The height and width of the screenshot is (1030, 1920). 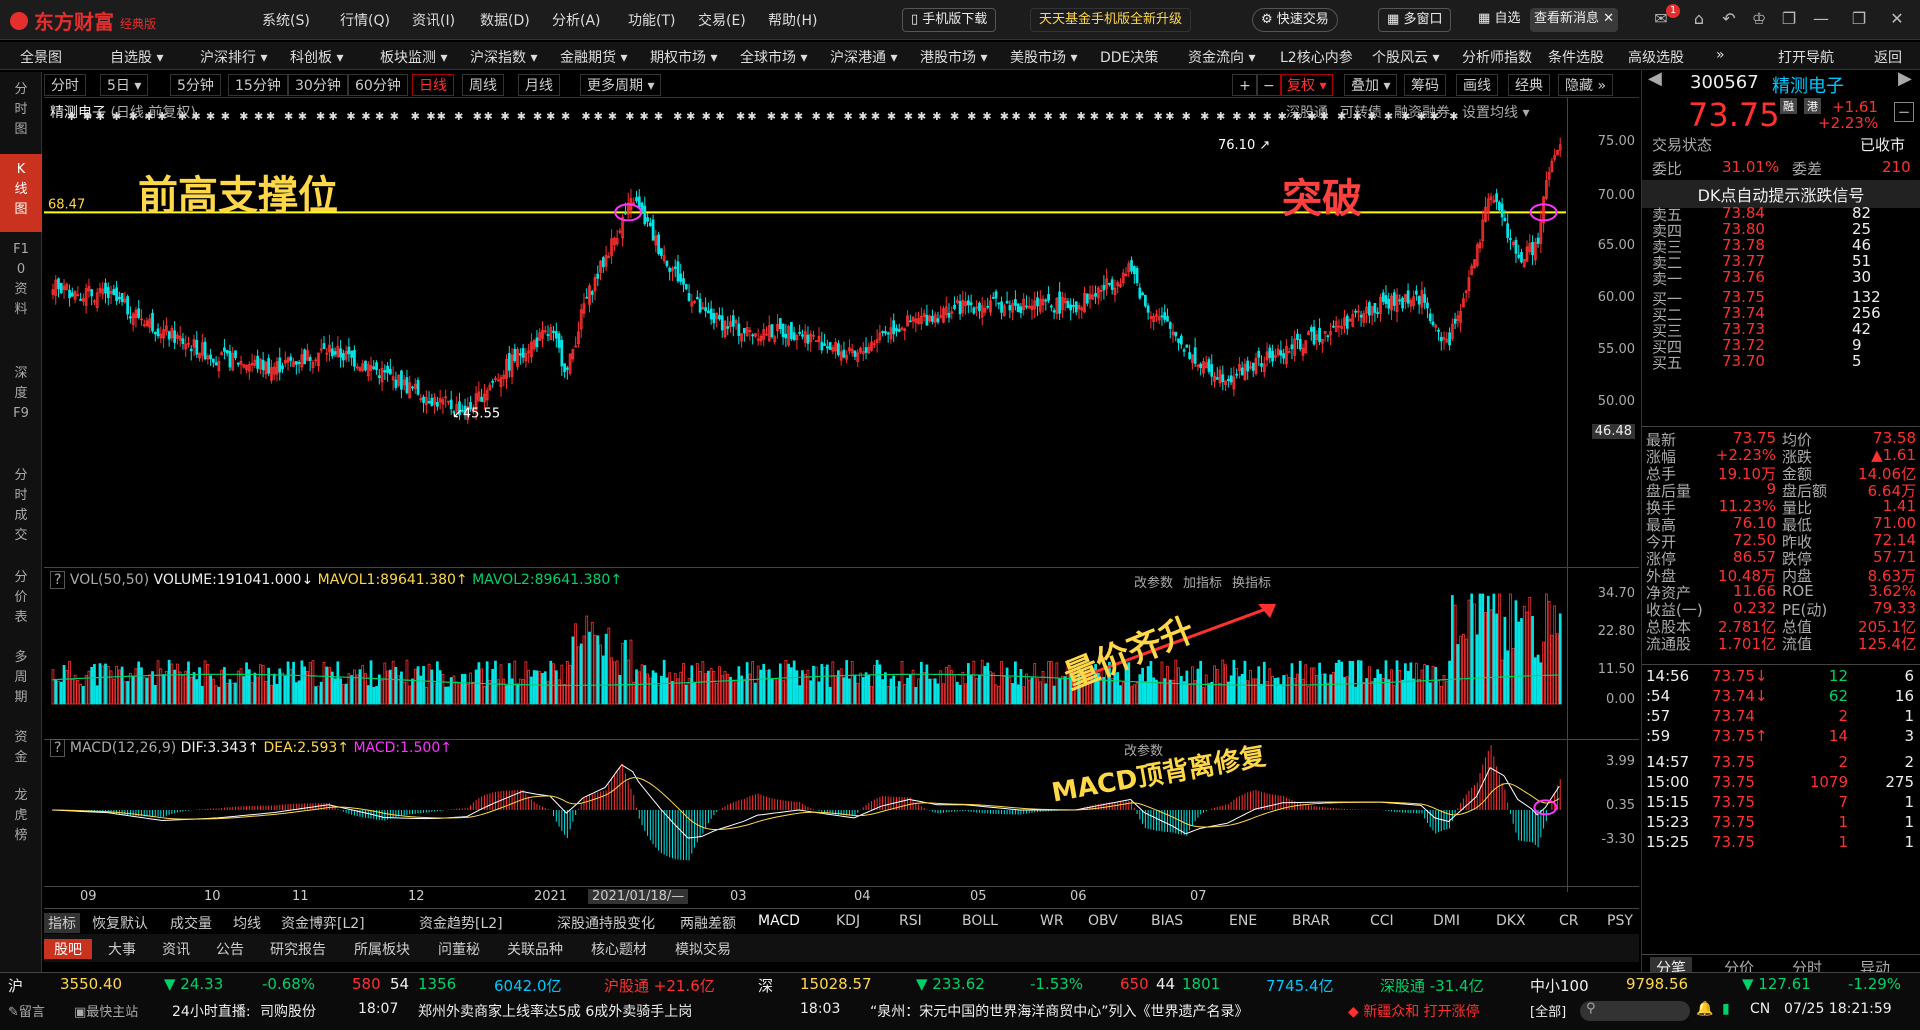 What do you see at coordinates (1511, 921) in the screenshot?
I see `indicator-tab: DKX` at bounding box center [1511, 921].